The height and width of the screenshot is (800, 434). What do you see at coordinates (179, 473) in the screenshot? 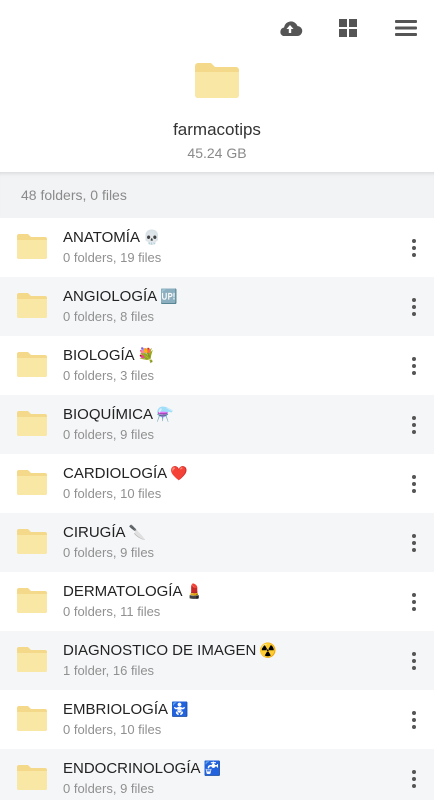
I see `list-item-emoji: ❤️` at bounding box center [179, 473].